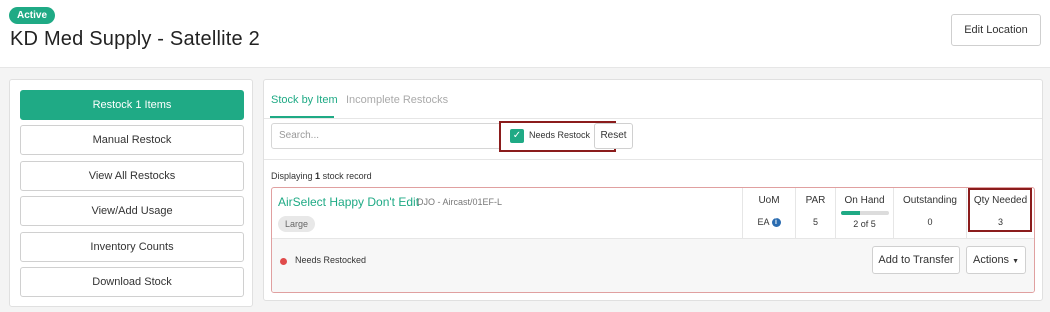 This screenshot has height=312, width=1050. Describe the element at coordinates (347, 176) in the screenshot. I see `displaying-suffix: stock record` at that location.